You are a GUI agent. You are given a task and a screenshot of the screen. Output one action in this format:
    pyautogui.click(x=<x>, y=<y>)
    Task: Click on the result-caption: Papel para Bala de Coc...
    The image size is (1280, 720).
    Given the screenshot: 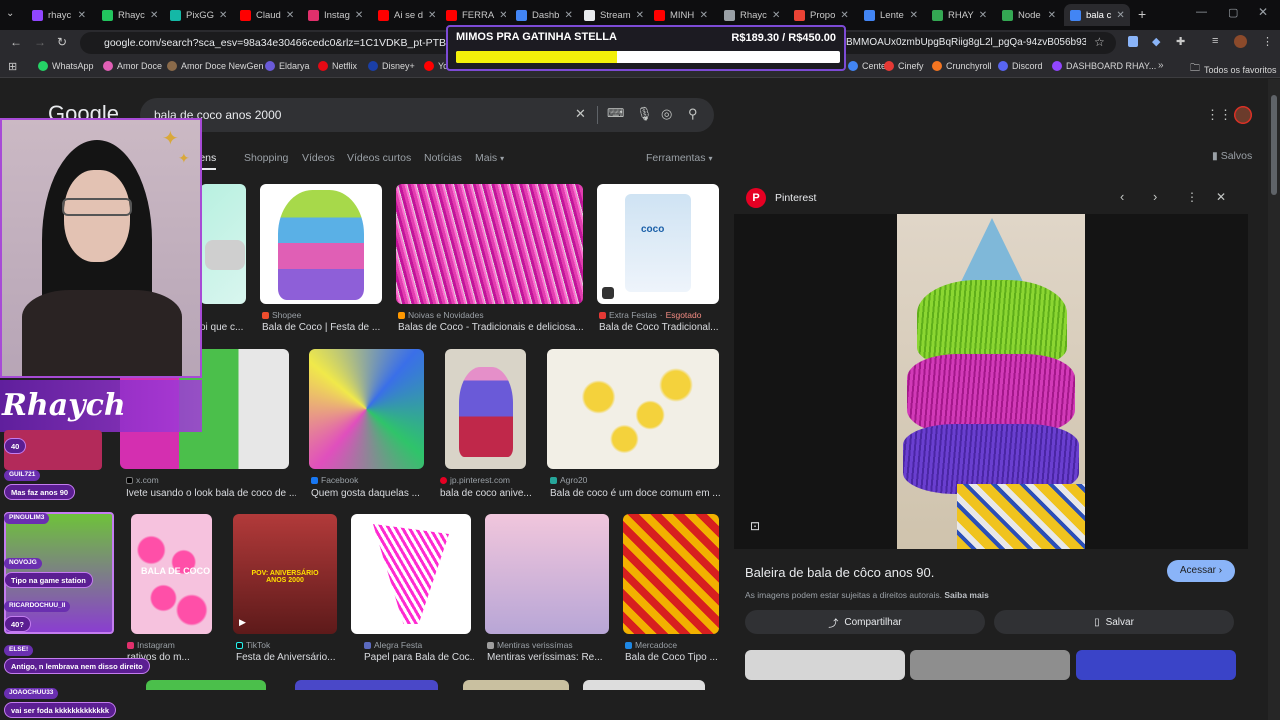 What is the action you would take?
    pyautogui.click(x=419, y=657)
    